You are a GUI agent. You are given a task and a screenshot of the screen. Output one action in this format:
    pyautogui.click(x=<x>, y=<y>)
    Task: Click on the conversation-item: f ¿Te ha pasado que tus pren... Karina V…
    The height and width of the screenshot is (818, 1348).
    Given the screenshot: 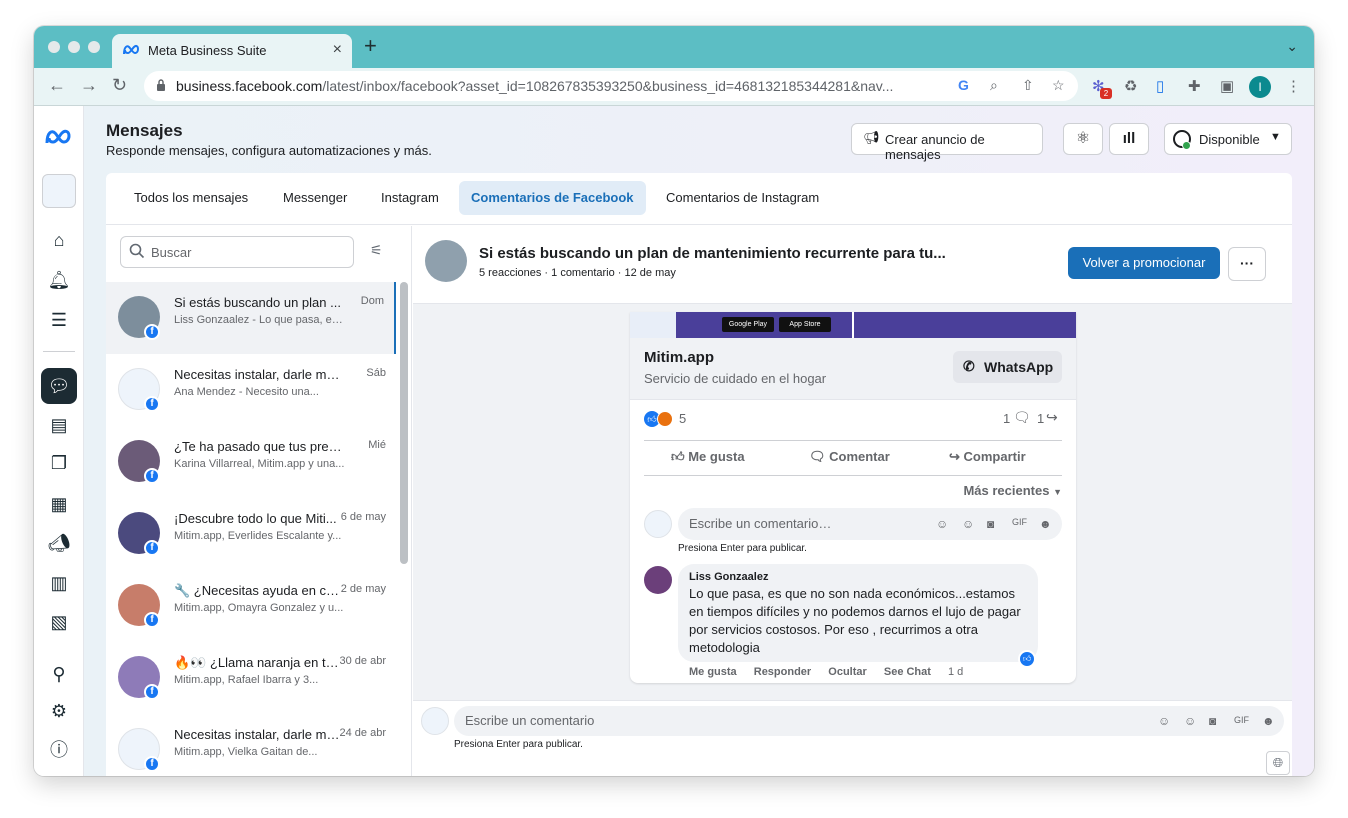 What is the action you would take?
    pyautogui.click(x=251, y=462)
    